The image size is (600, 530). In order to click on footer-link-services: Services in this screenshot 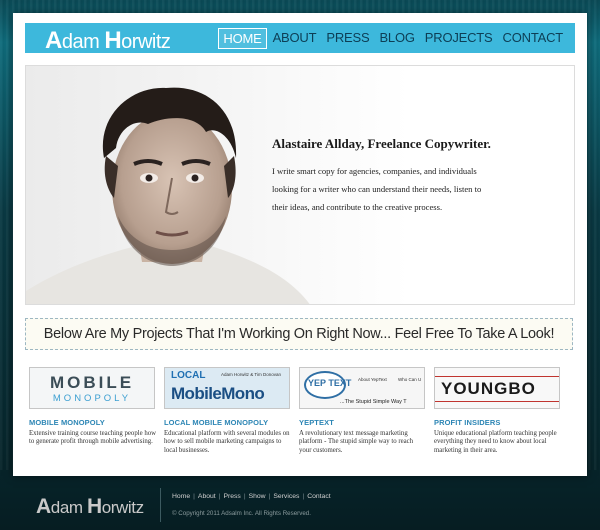, I will do `click(286, 496)`.